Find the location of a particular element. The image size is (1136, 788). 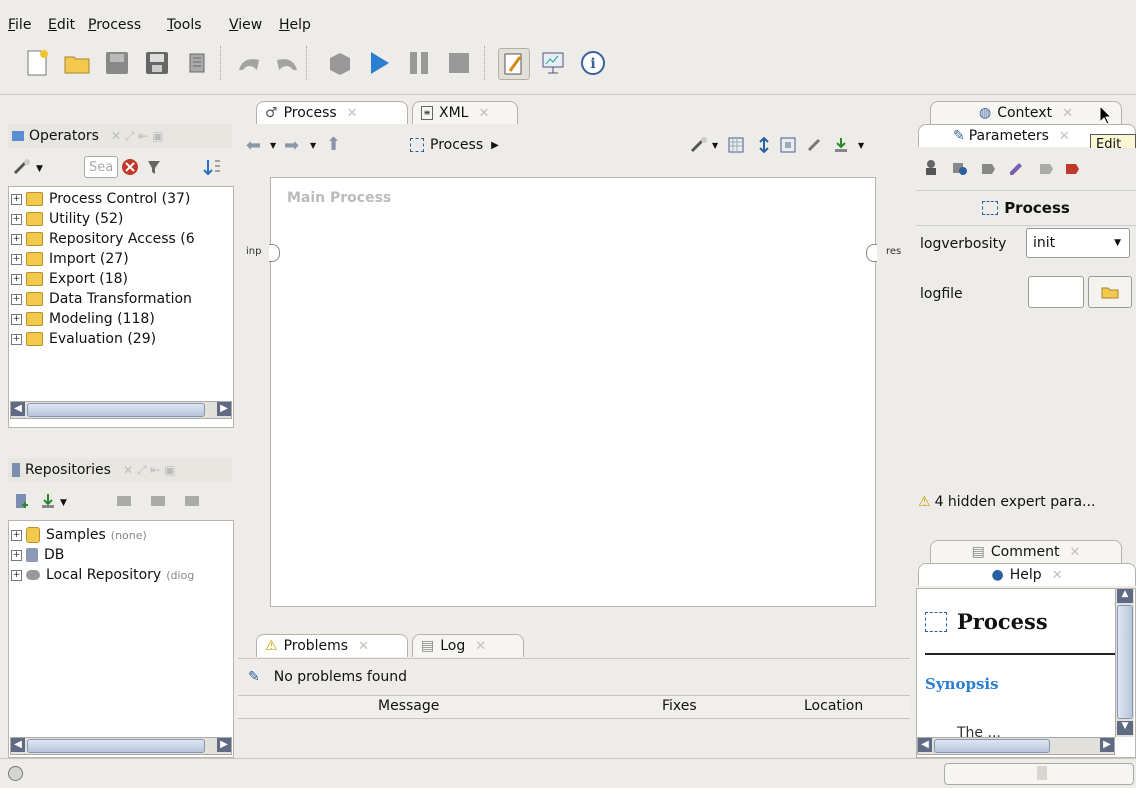

sort-icon is located at coordinates (212, 167).